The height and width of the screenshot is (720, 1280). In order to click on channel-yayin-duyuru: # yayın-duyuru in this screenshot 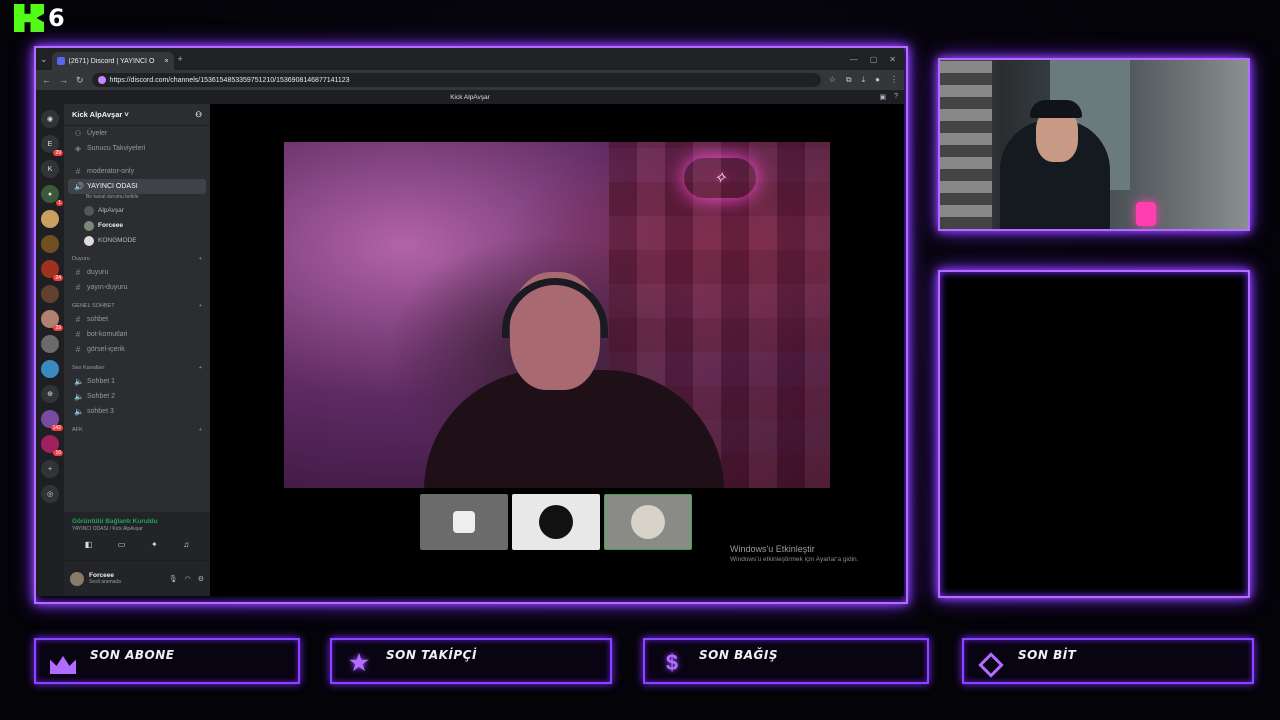, I will do `click(137, 287)`.